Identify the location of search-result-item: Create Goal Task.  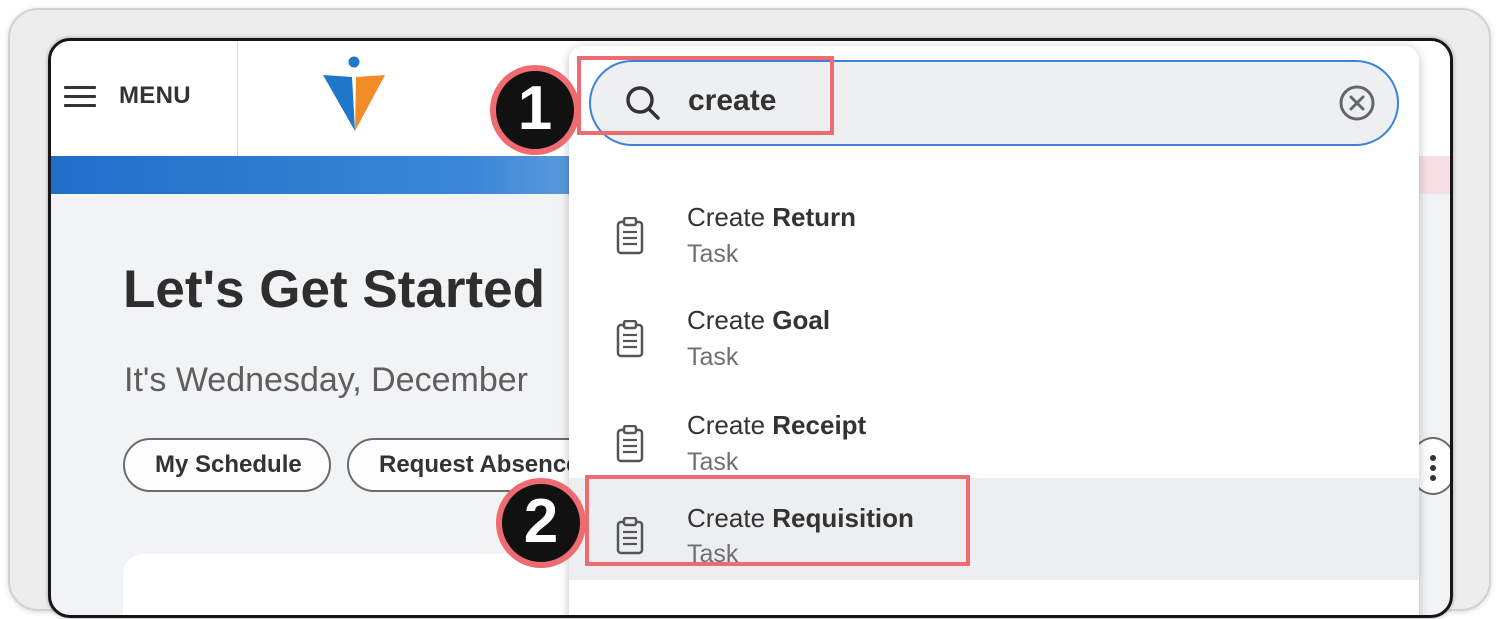
(994, 339).